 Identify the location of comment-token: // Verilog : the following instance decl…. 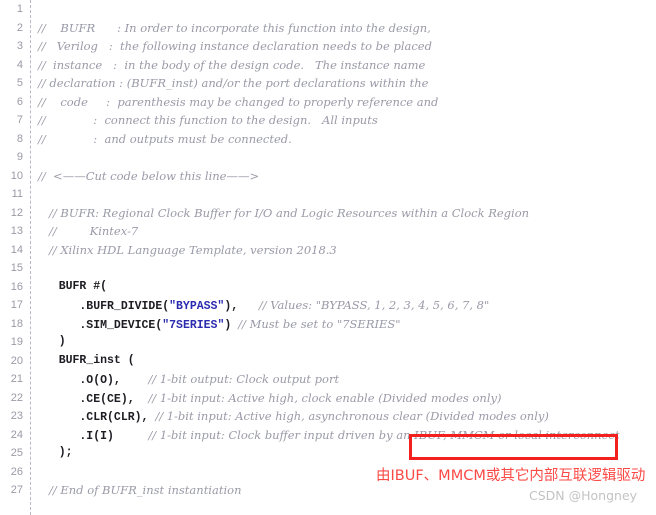
(235, 46).